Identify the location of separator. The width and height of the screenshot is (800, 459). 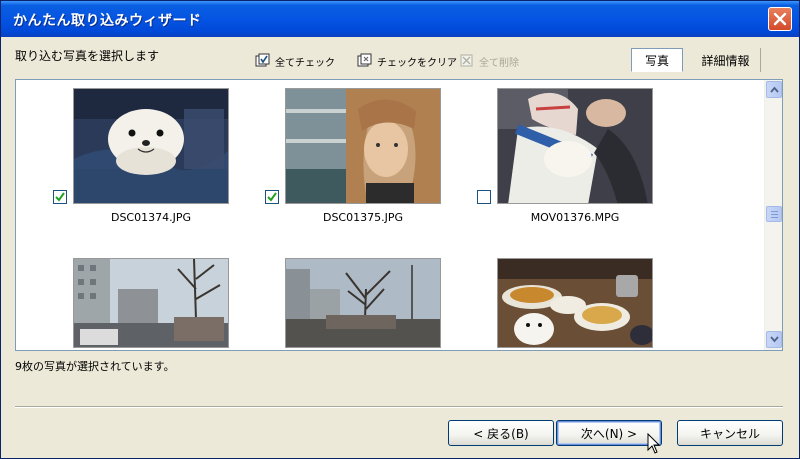
(399, 407).